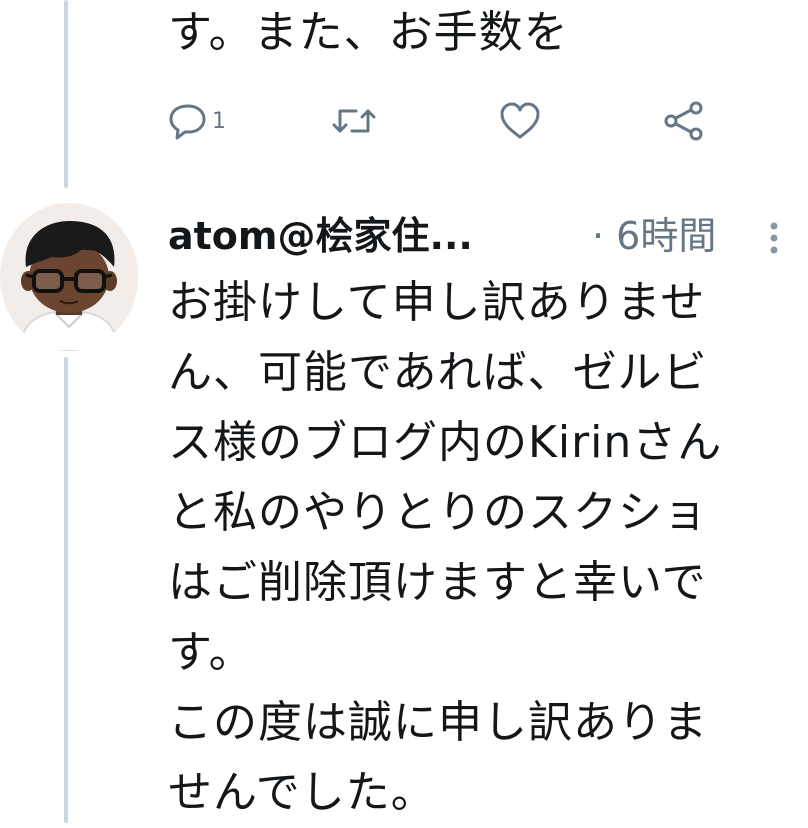  I want to click on thread-line-bottom, so click(66, 590).